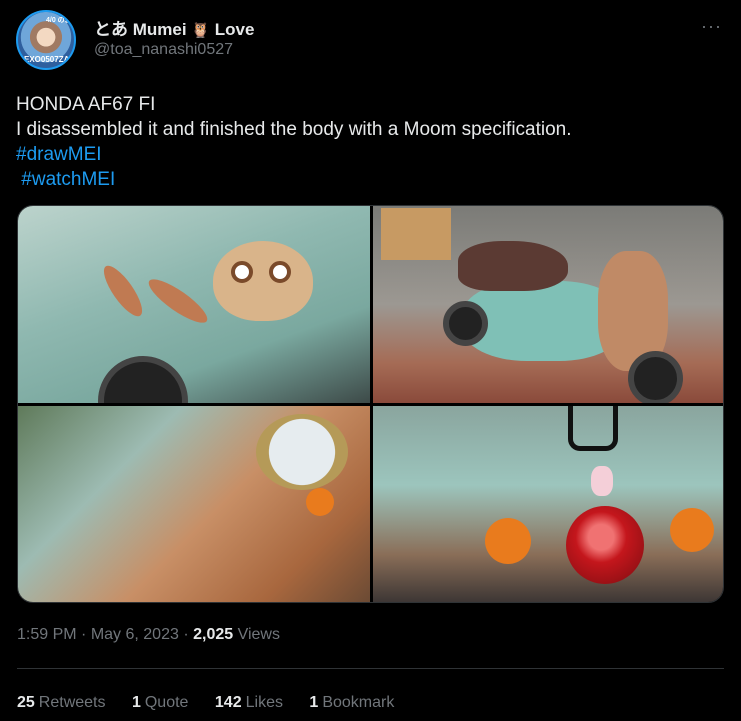  I want to click on headlight, so click(302, 452).